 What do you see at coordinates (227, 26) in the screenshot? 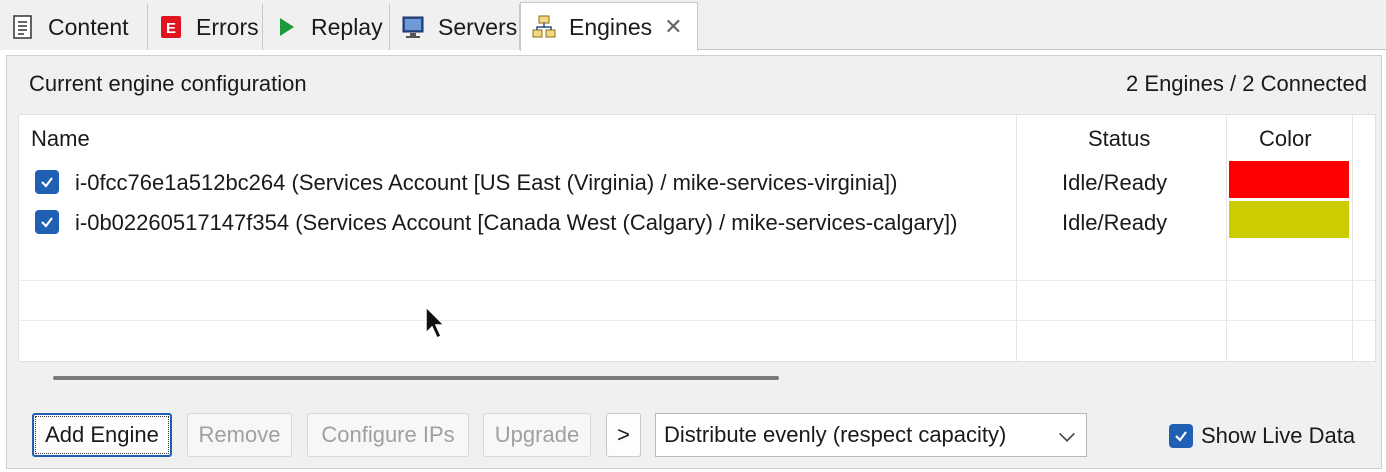
I see `tab-label: Errors` at bounding box center [227, 26].